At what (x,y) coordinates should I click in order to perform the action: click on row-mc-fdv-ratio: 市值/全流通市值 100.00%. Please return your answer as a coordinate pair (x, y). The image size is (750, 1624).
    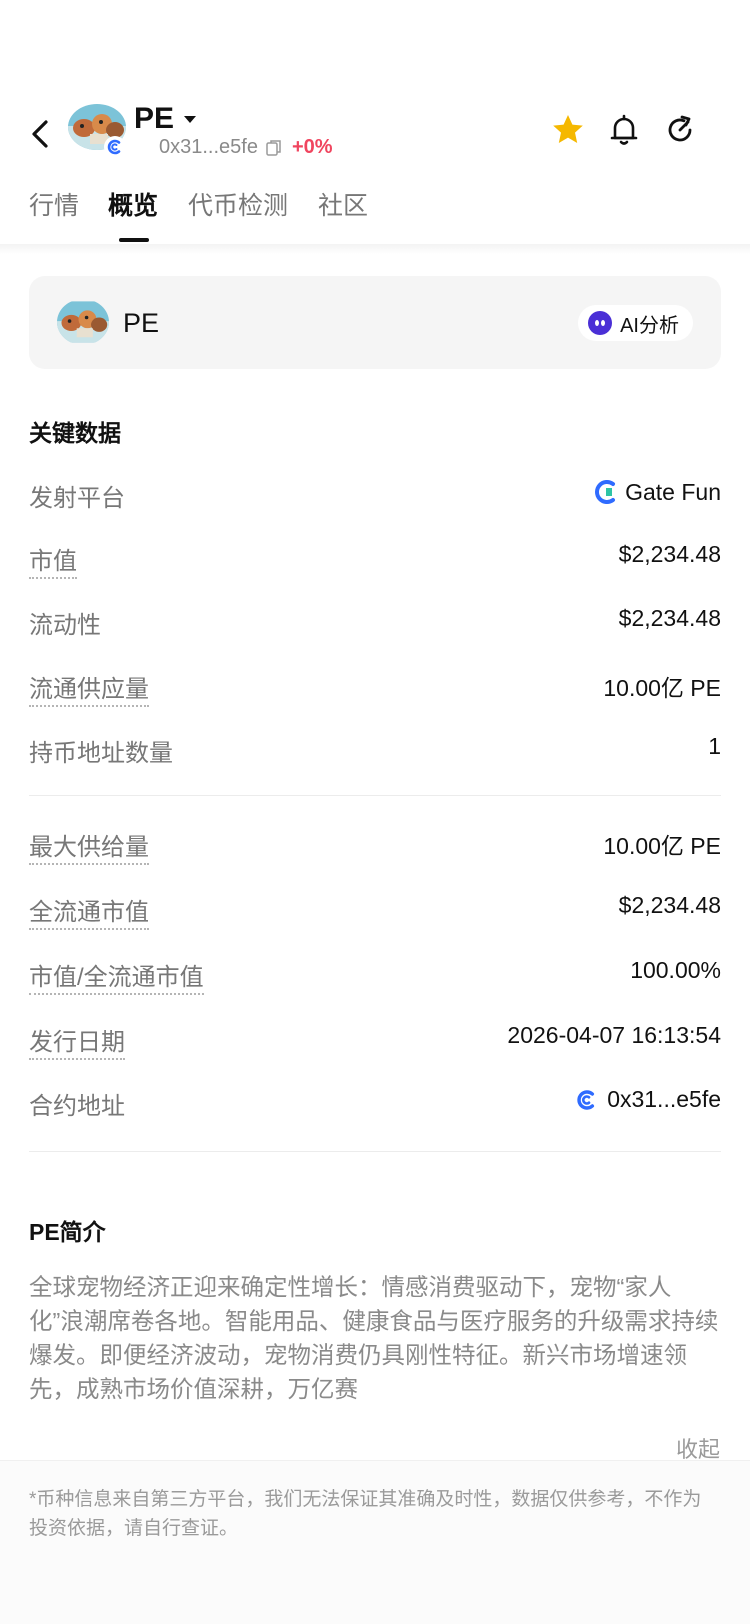
    Looking at the image, I should click on (375, 974).